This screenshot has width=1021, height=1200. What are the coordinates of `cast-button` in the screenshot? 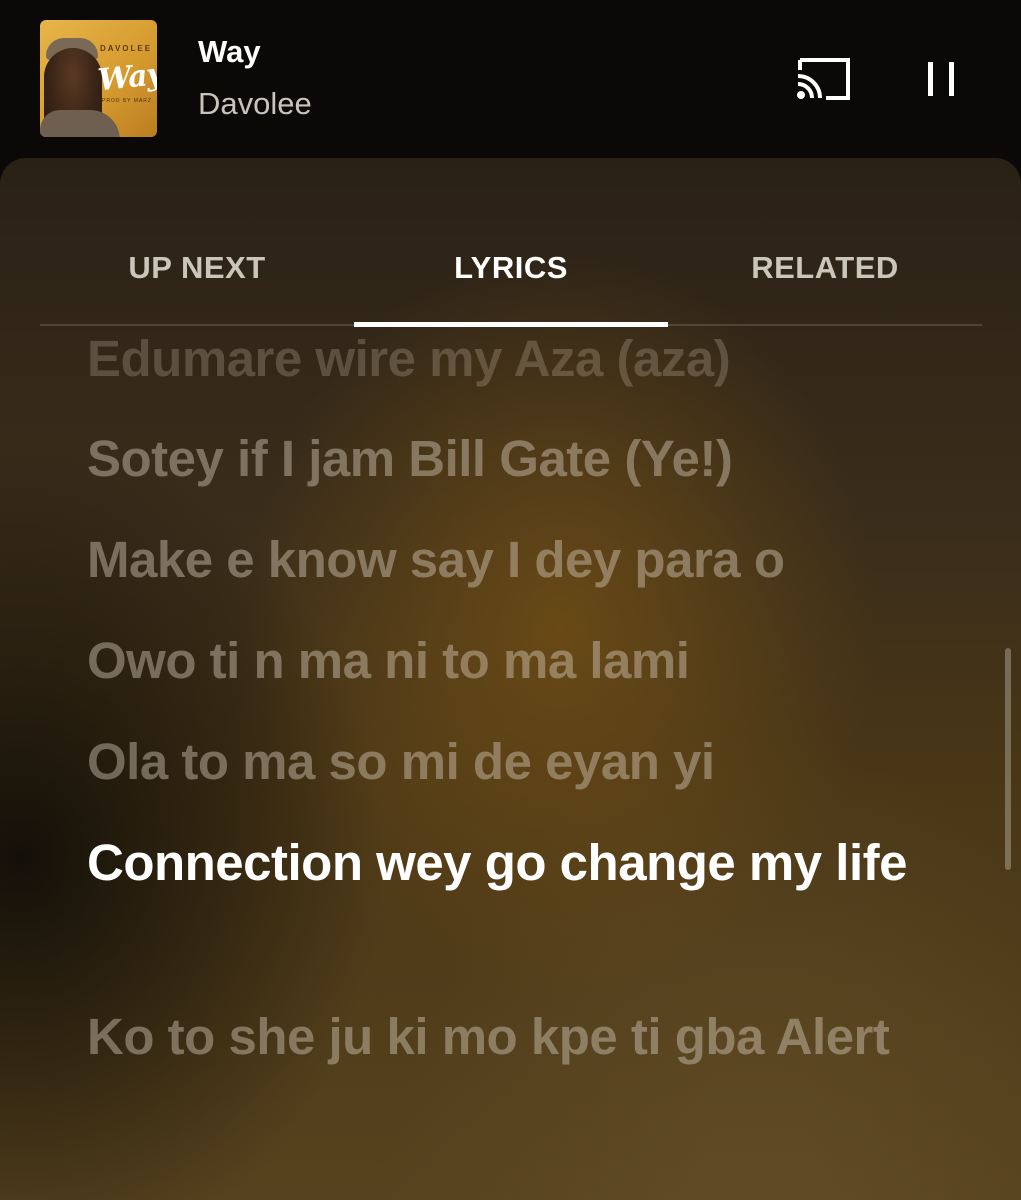 It's located at (822, 79).